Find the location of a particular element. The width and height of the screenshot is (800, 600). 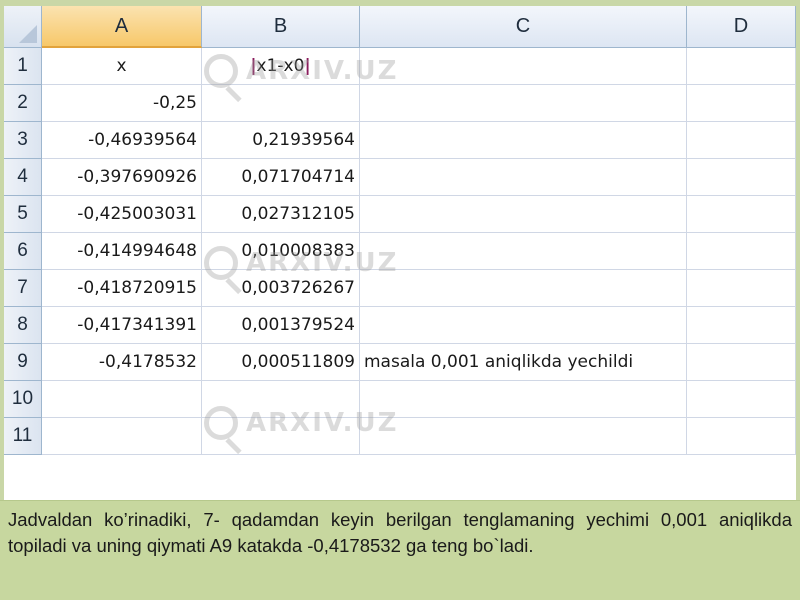

column-header-d: D is located at coordinates (741, 27).